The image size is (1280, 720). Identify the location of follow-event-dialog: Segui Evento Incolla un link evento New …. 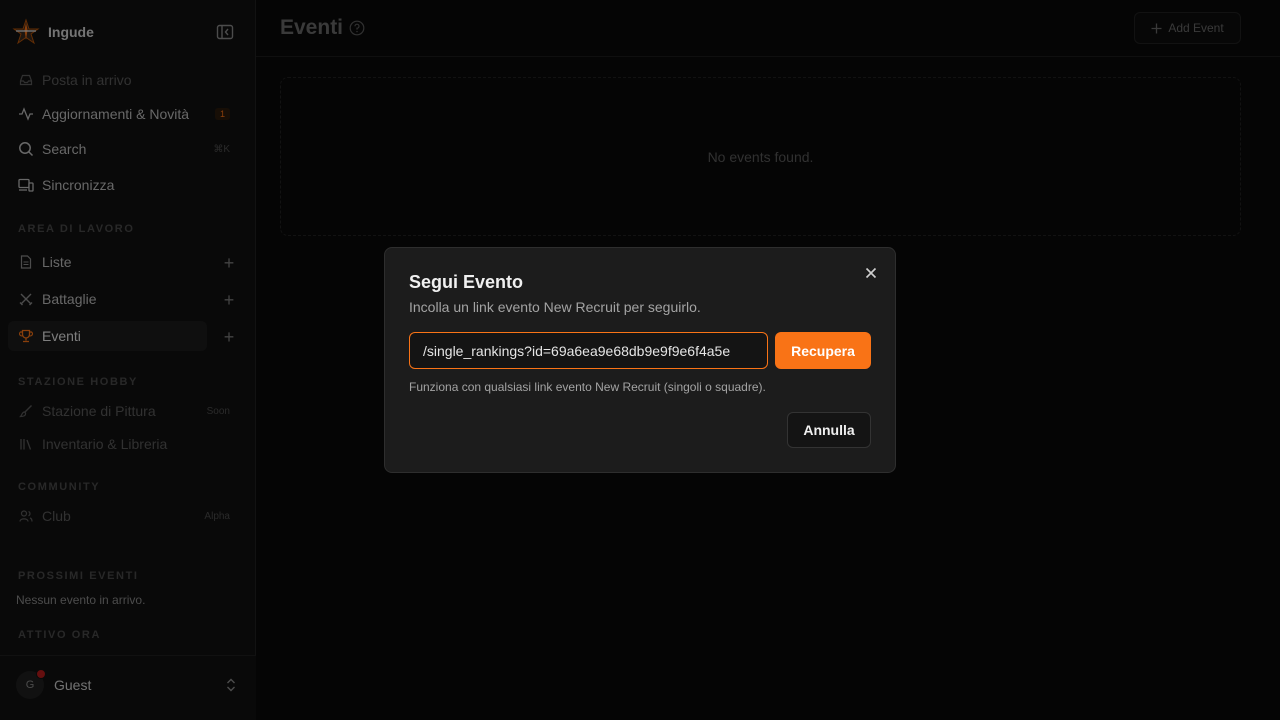
(640, 360).